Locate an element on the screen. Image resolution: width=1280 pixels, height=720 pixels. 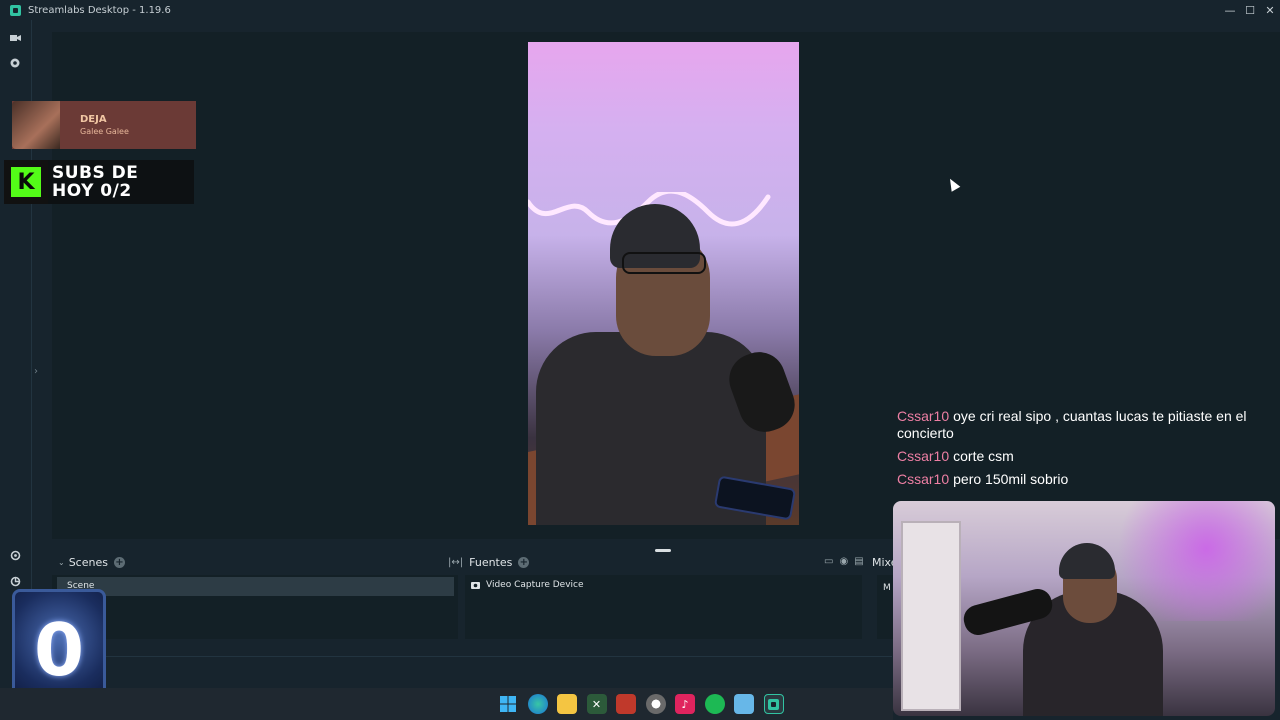
badge-value: 0 is located at coordinates (59, 650).